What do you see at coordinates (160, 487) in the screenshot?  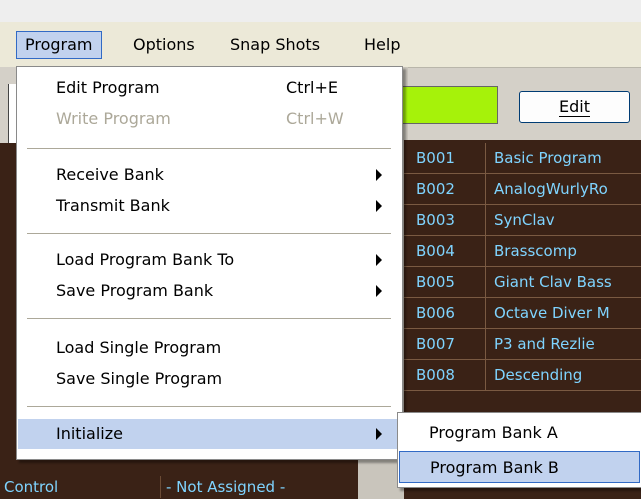 I see `control-divider` at bounding box center [160, 487].